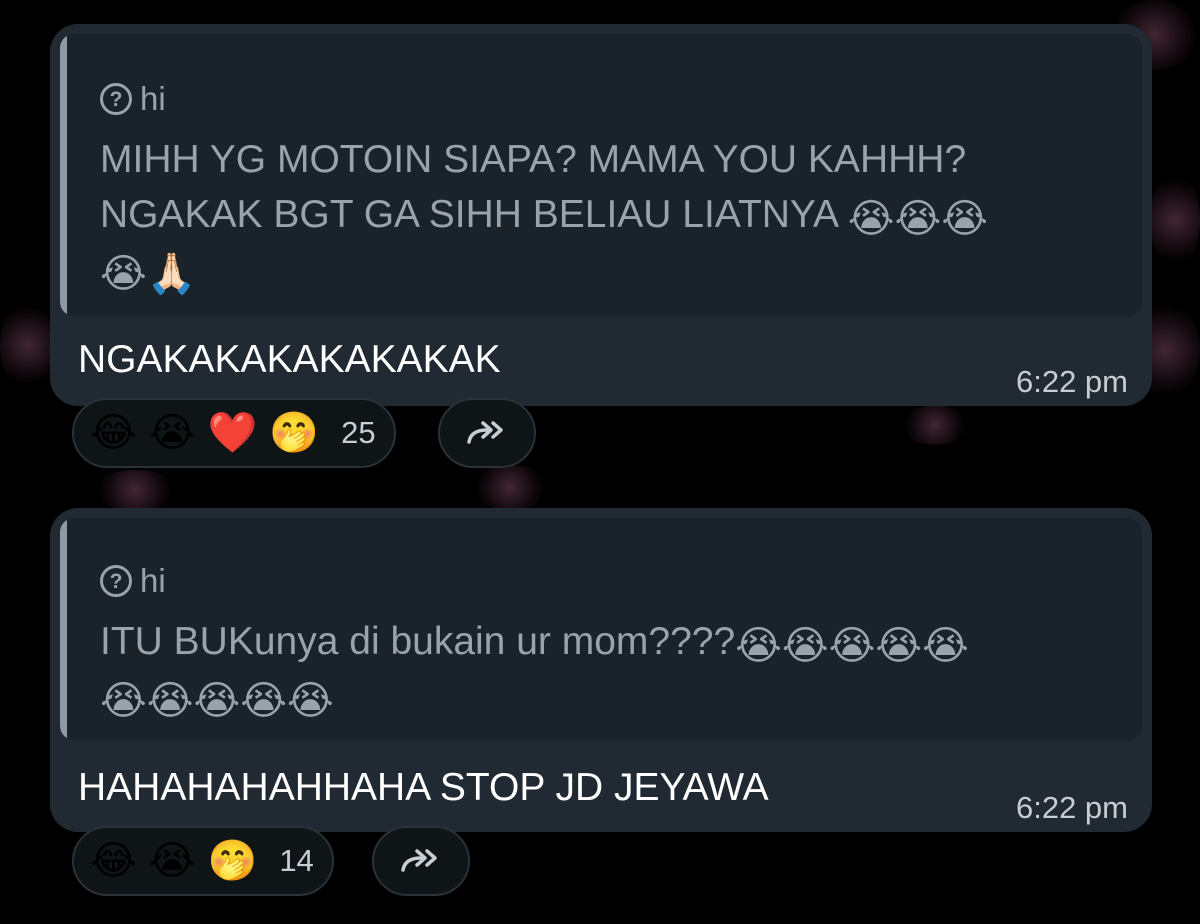 This screenshot has width=1200, height=924. I want to click on reactions-bar: 😂 😭 ❤️ 🤭 25, so click(234, 433).